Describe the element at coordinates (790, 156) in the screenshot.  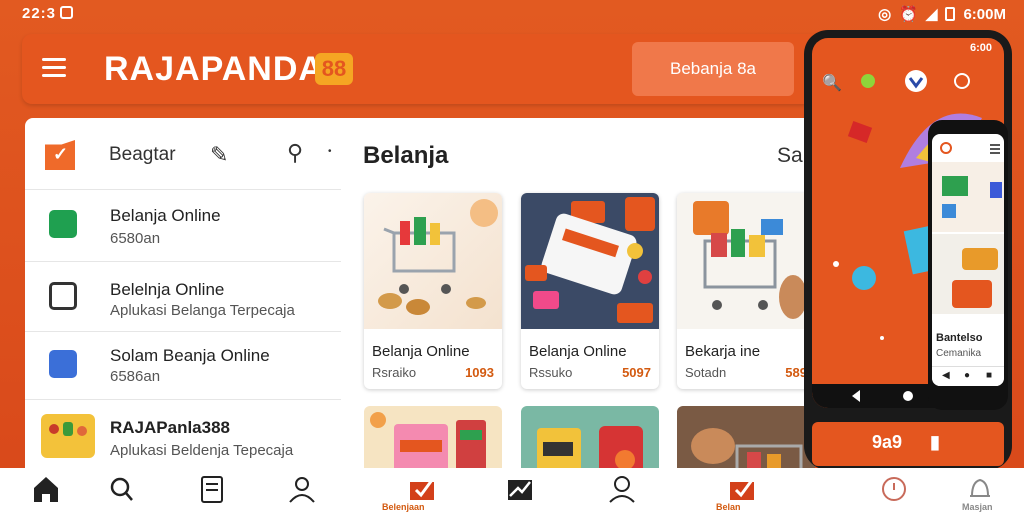
I see `see-all-link: Sa` at that location.